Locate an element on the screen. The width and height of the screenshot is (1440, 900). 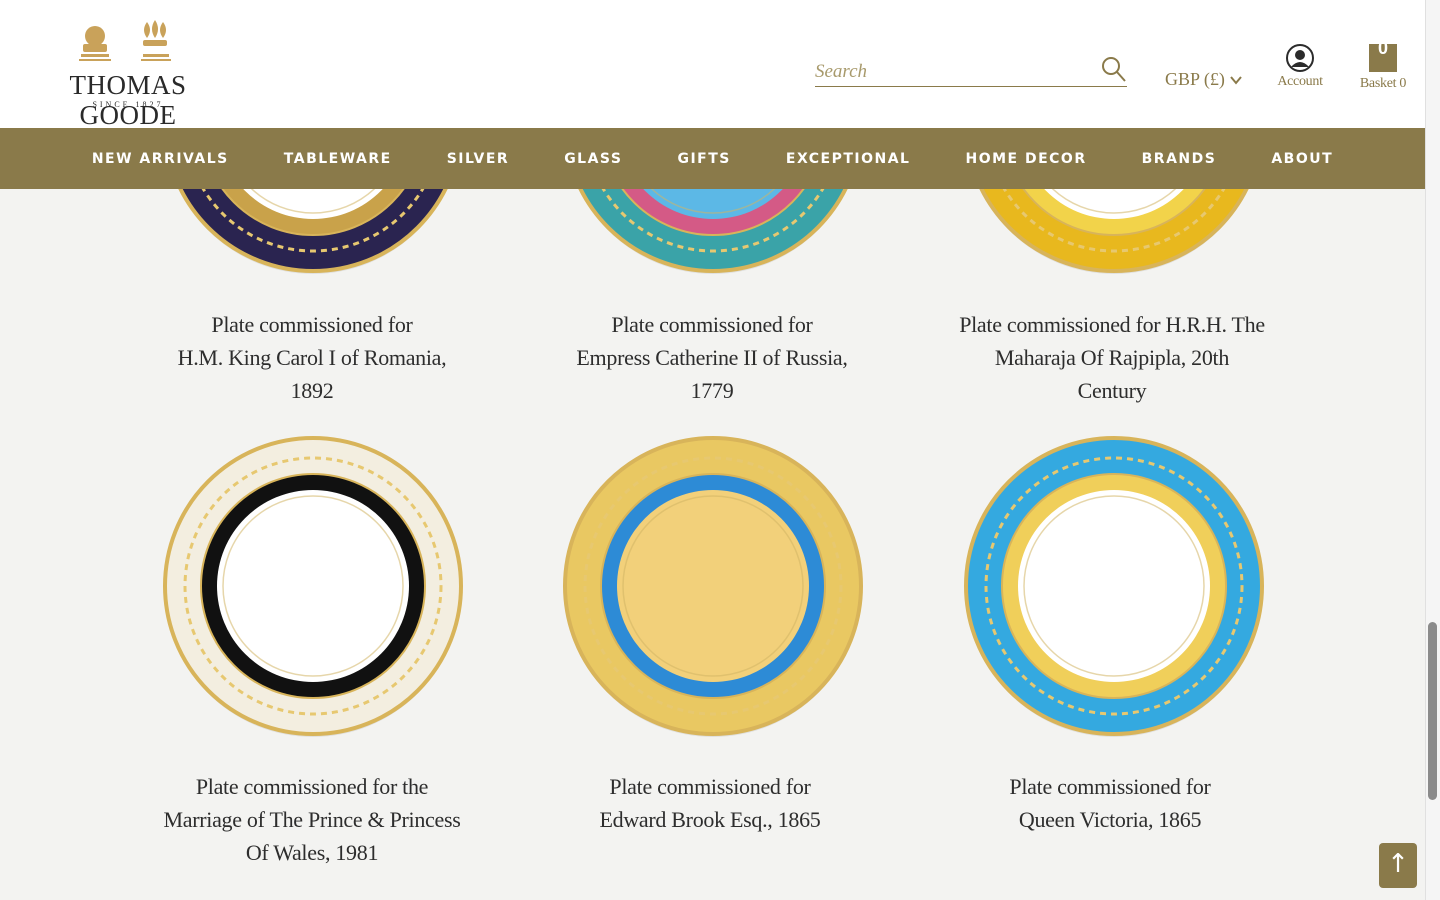
chevron-down-icon is located at coordinates (1236, 80).